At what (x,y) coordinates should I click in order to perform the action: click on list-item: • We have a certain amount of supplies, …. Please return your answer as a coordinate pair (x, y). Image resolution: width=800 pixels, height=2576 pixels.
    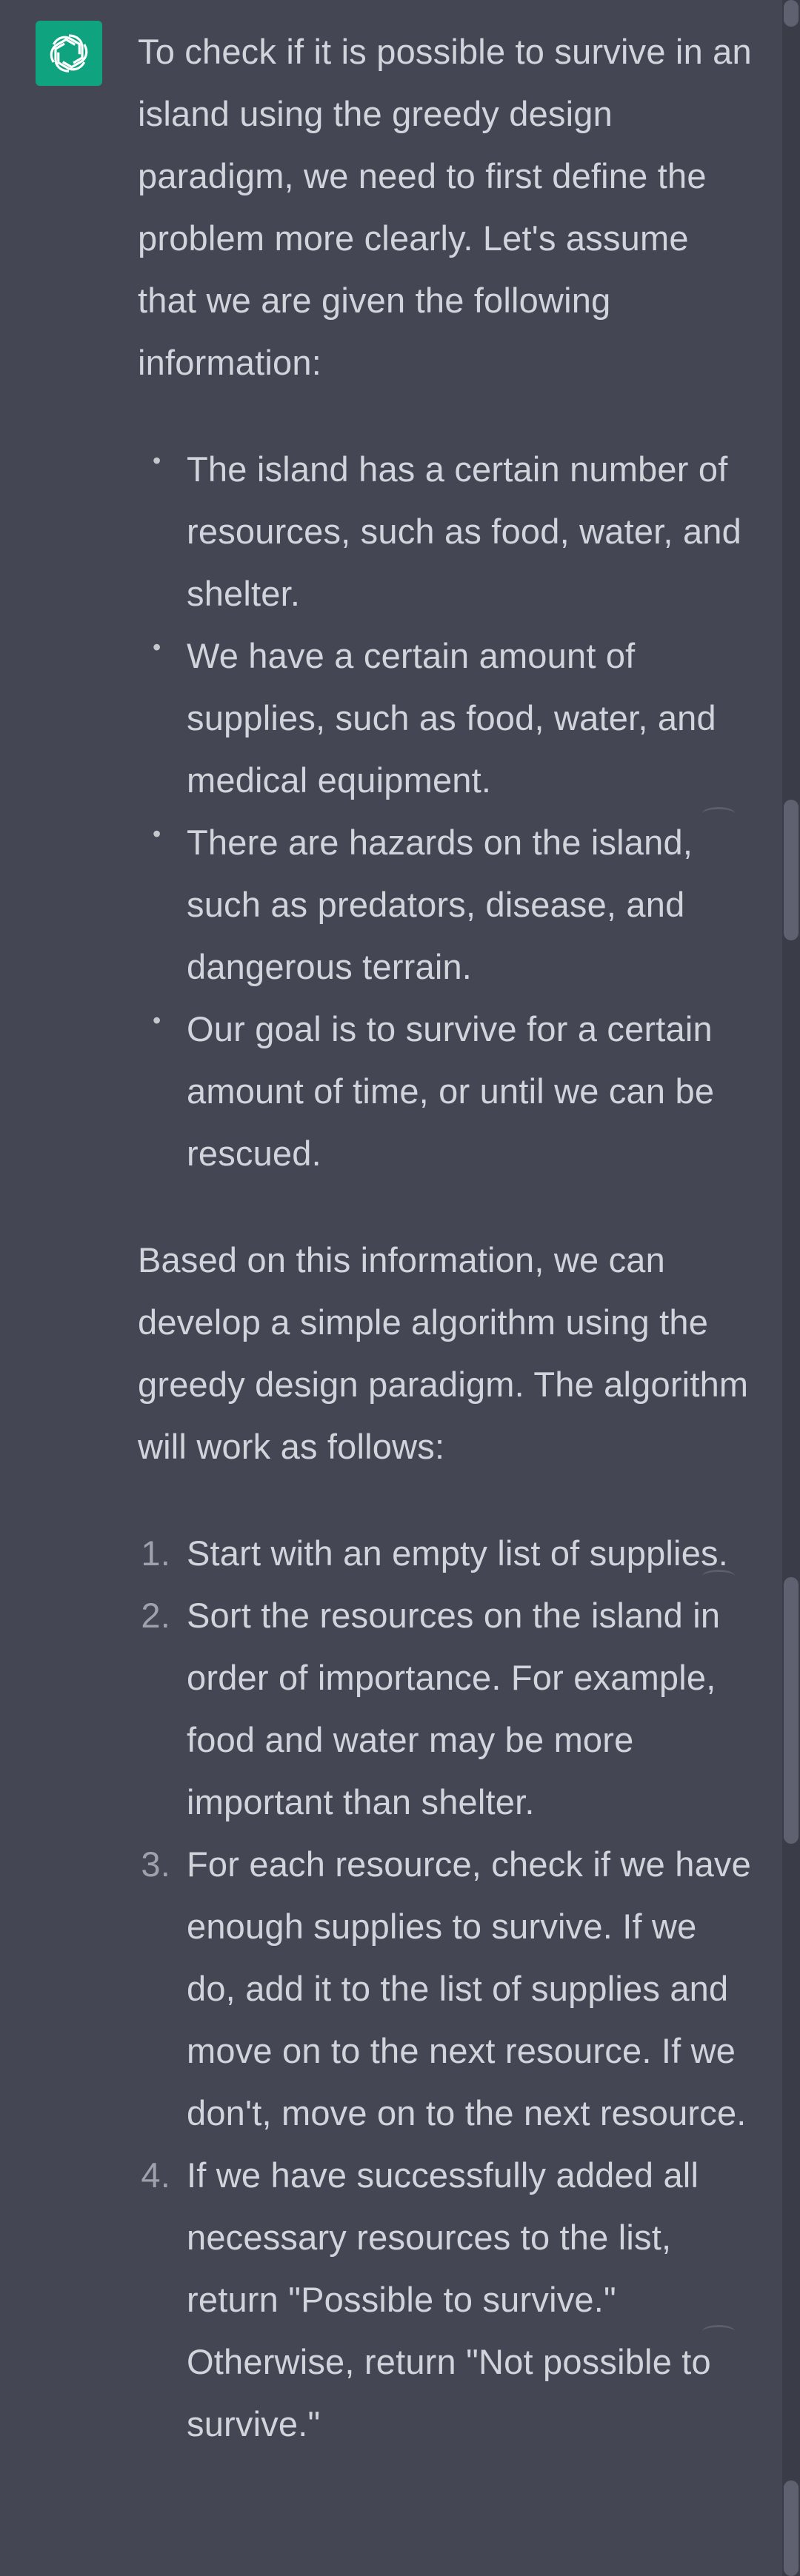
    Looking at the image, I should click on (445, 718).